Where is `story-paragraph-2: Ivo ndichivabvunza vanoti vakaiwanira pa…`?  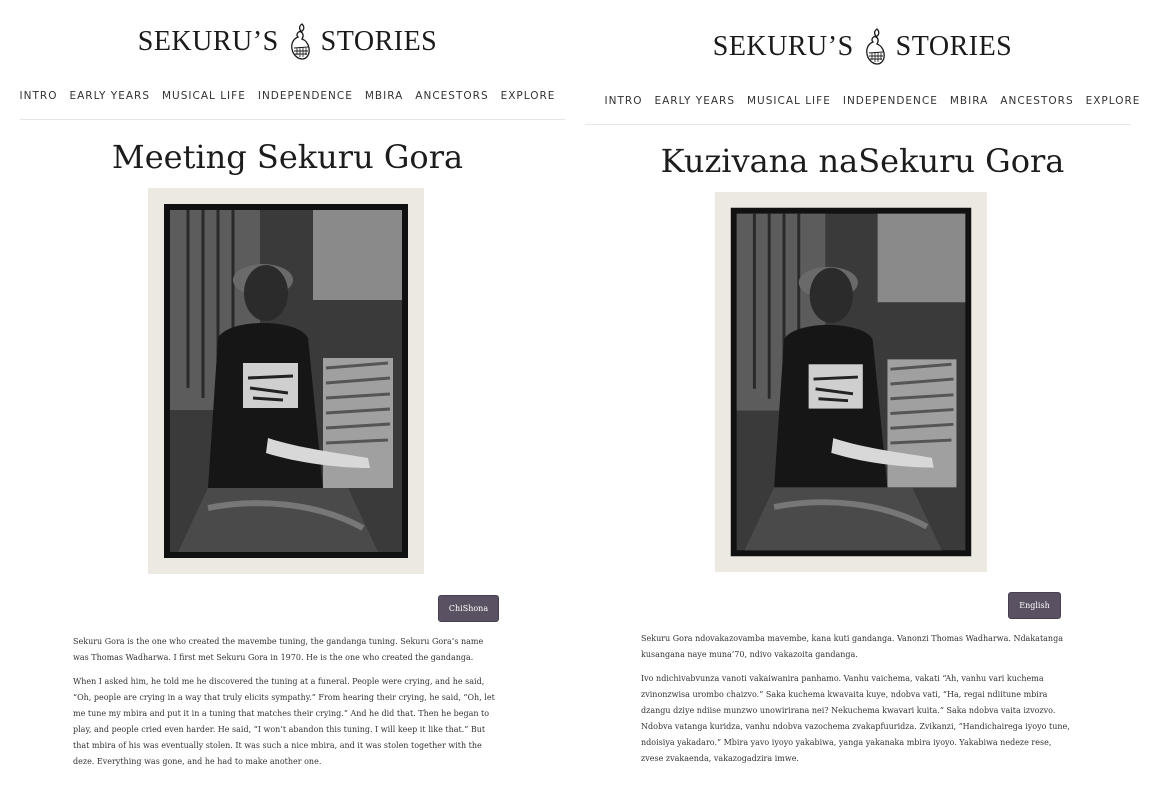
story-paragraph-2: Ivo ndichivabvunza vanoti vakaiwanira pa… is located at coordinates (855, 718).